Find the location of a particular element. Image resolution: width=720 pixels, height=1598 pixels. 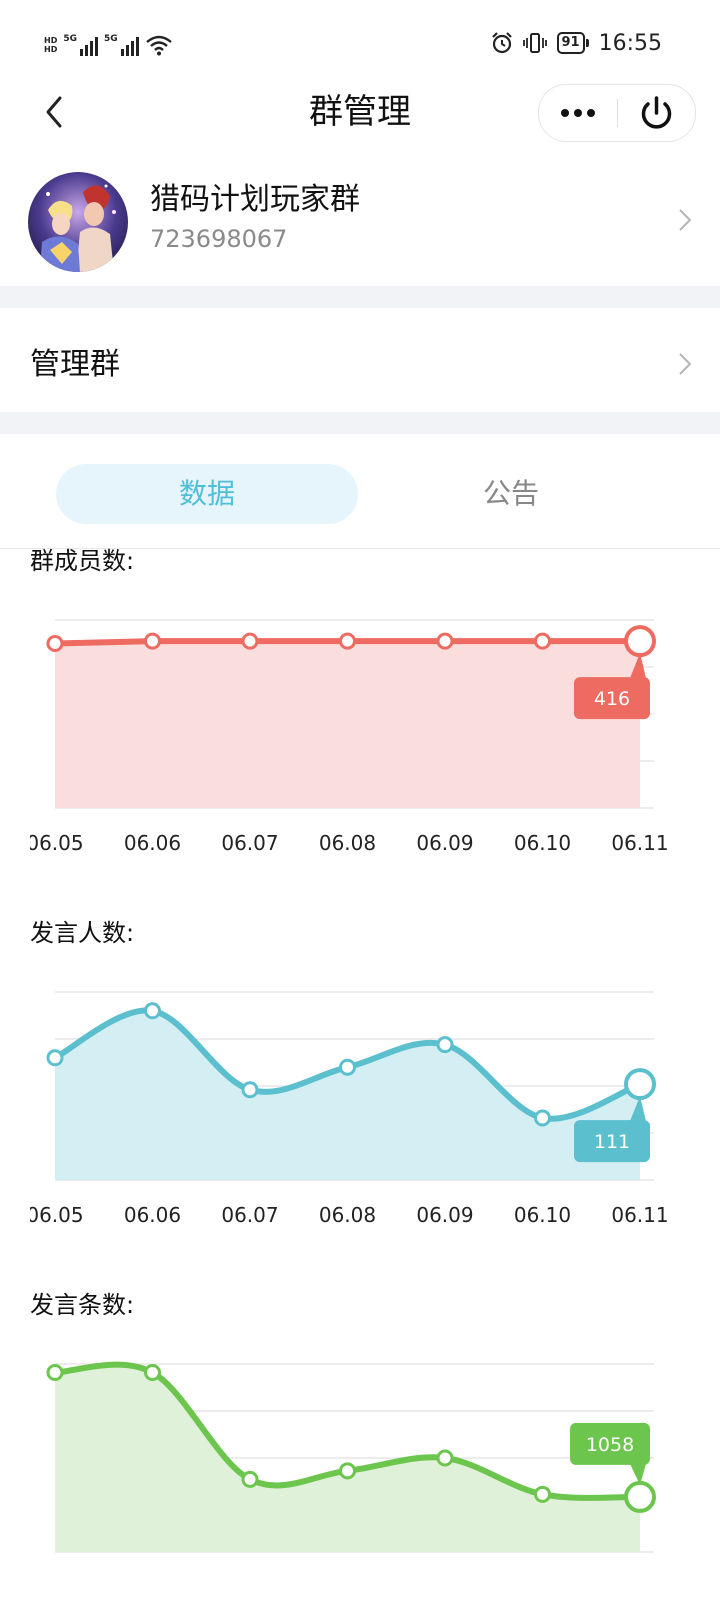

title-bar: 群管理 is located at coordinates (360, 113).